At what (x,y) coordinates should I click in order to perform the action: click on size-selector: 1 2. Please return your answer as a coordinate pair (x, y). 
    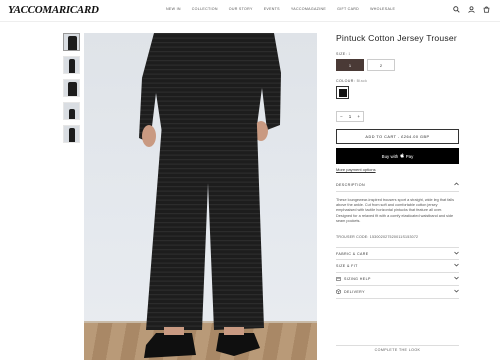
    Looking at the image, I should click on (397, 65).